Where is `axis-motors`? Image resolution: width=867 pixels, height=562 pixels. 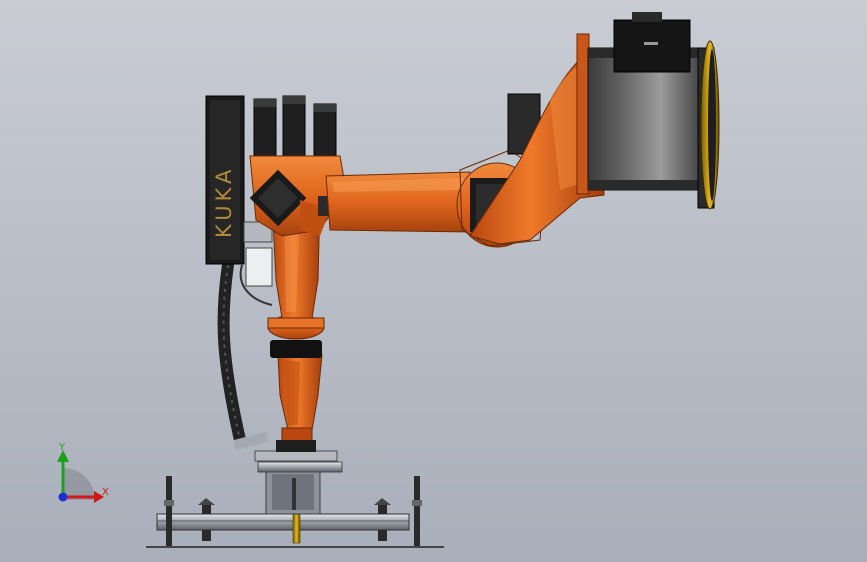 axis-motors is located at coordinates (295, 128).